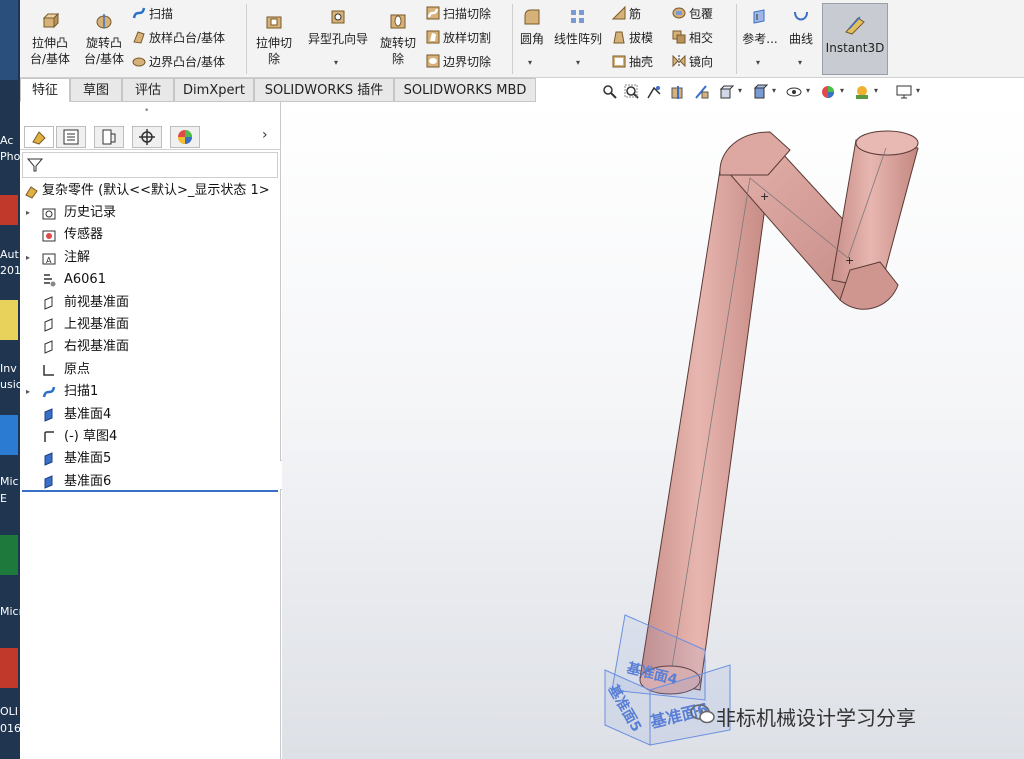  Describe the element at coordinates (9, 668) in the screenshot. I see `solidworks-desktop-icon` at that location.